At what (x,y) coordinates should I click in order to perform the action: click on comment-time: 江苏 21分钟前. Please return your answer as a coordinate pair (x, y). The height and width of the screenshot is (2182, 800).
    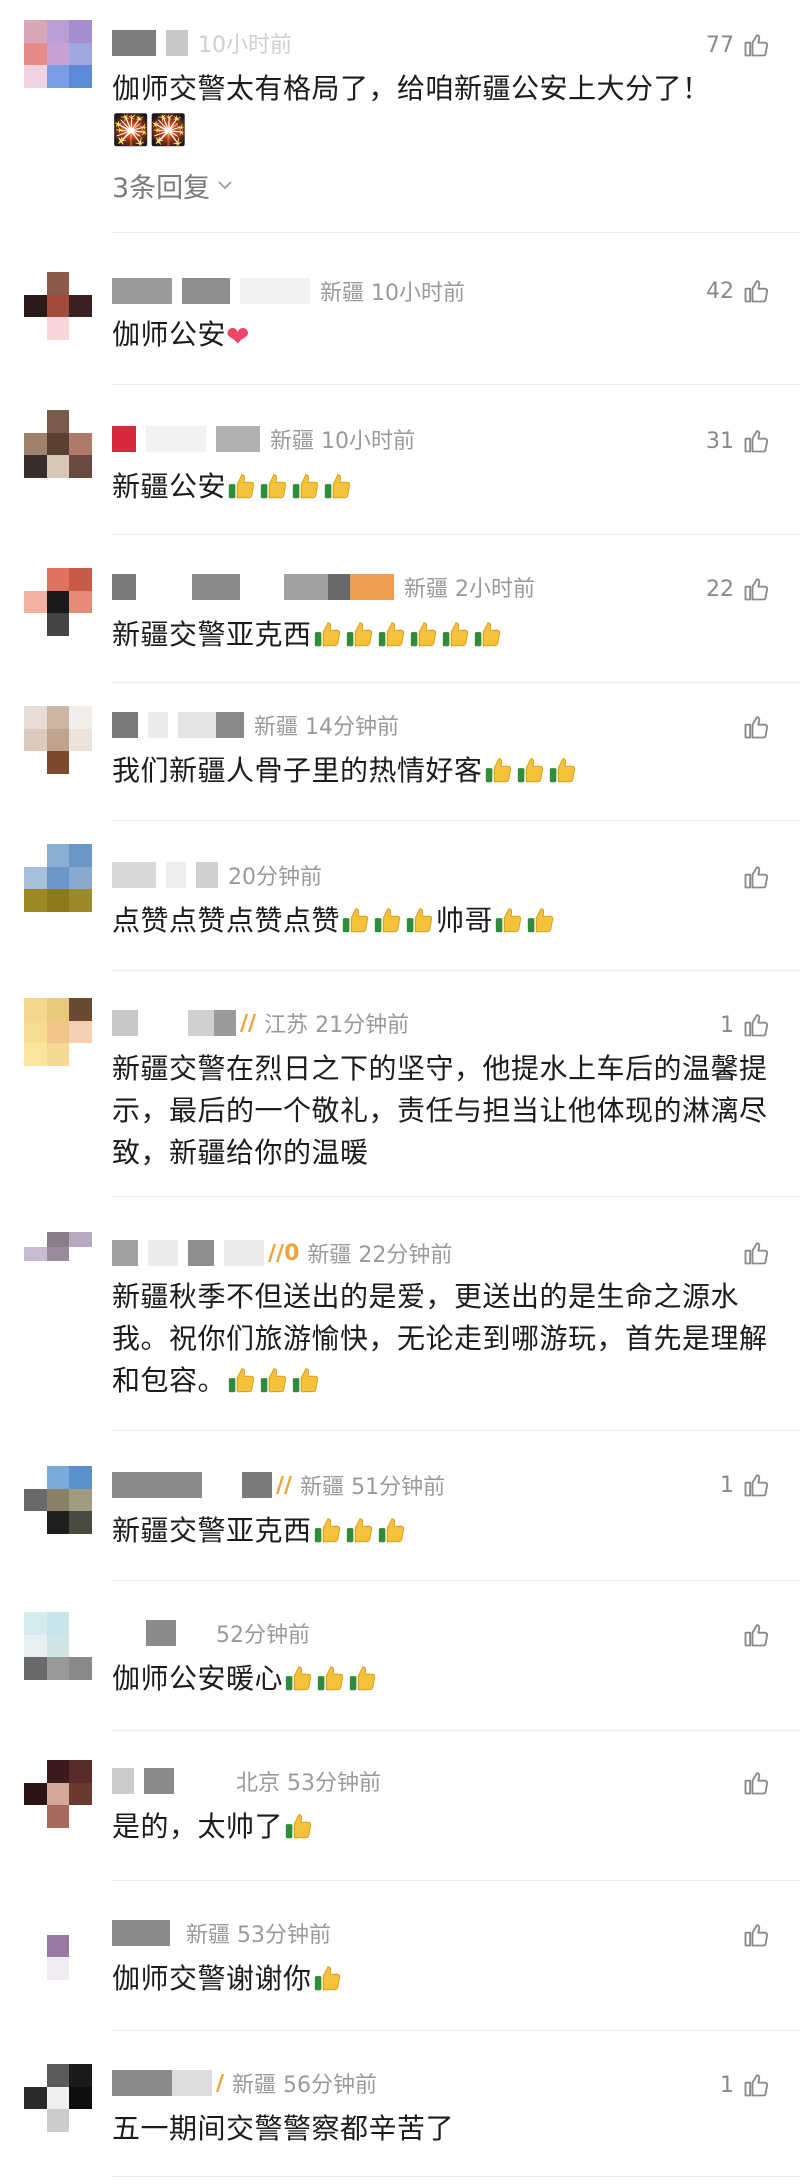
    Looking at the image, I should click on (337, 1025).